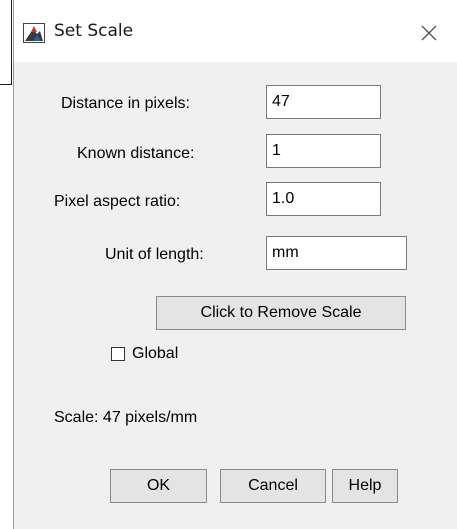 The width and height of the screenshot is (457, 529). I want to click on scale-status-text: Scale: 47 pixels/mm, so click(126, 417).